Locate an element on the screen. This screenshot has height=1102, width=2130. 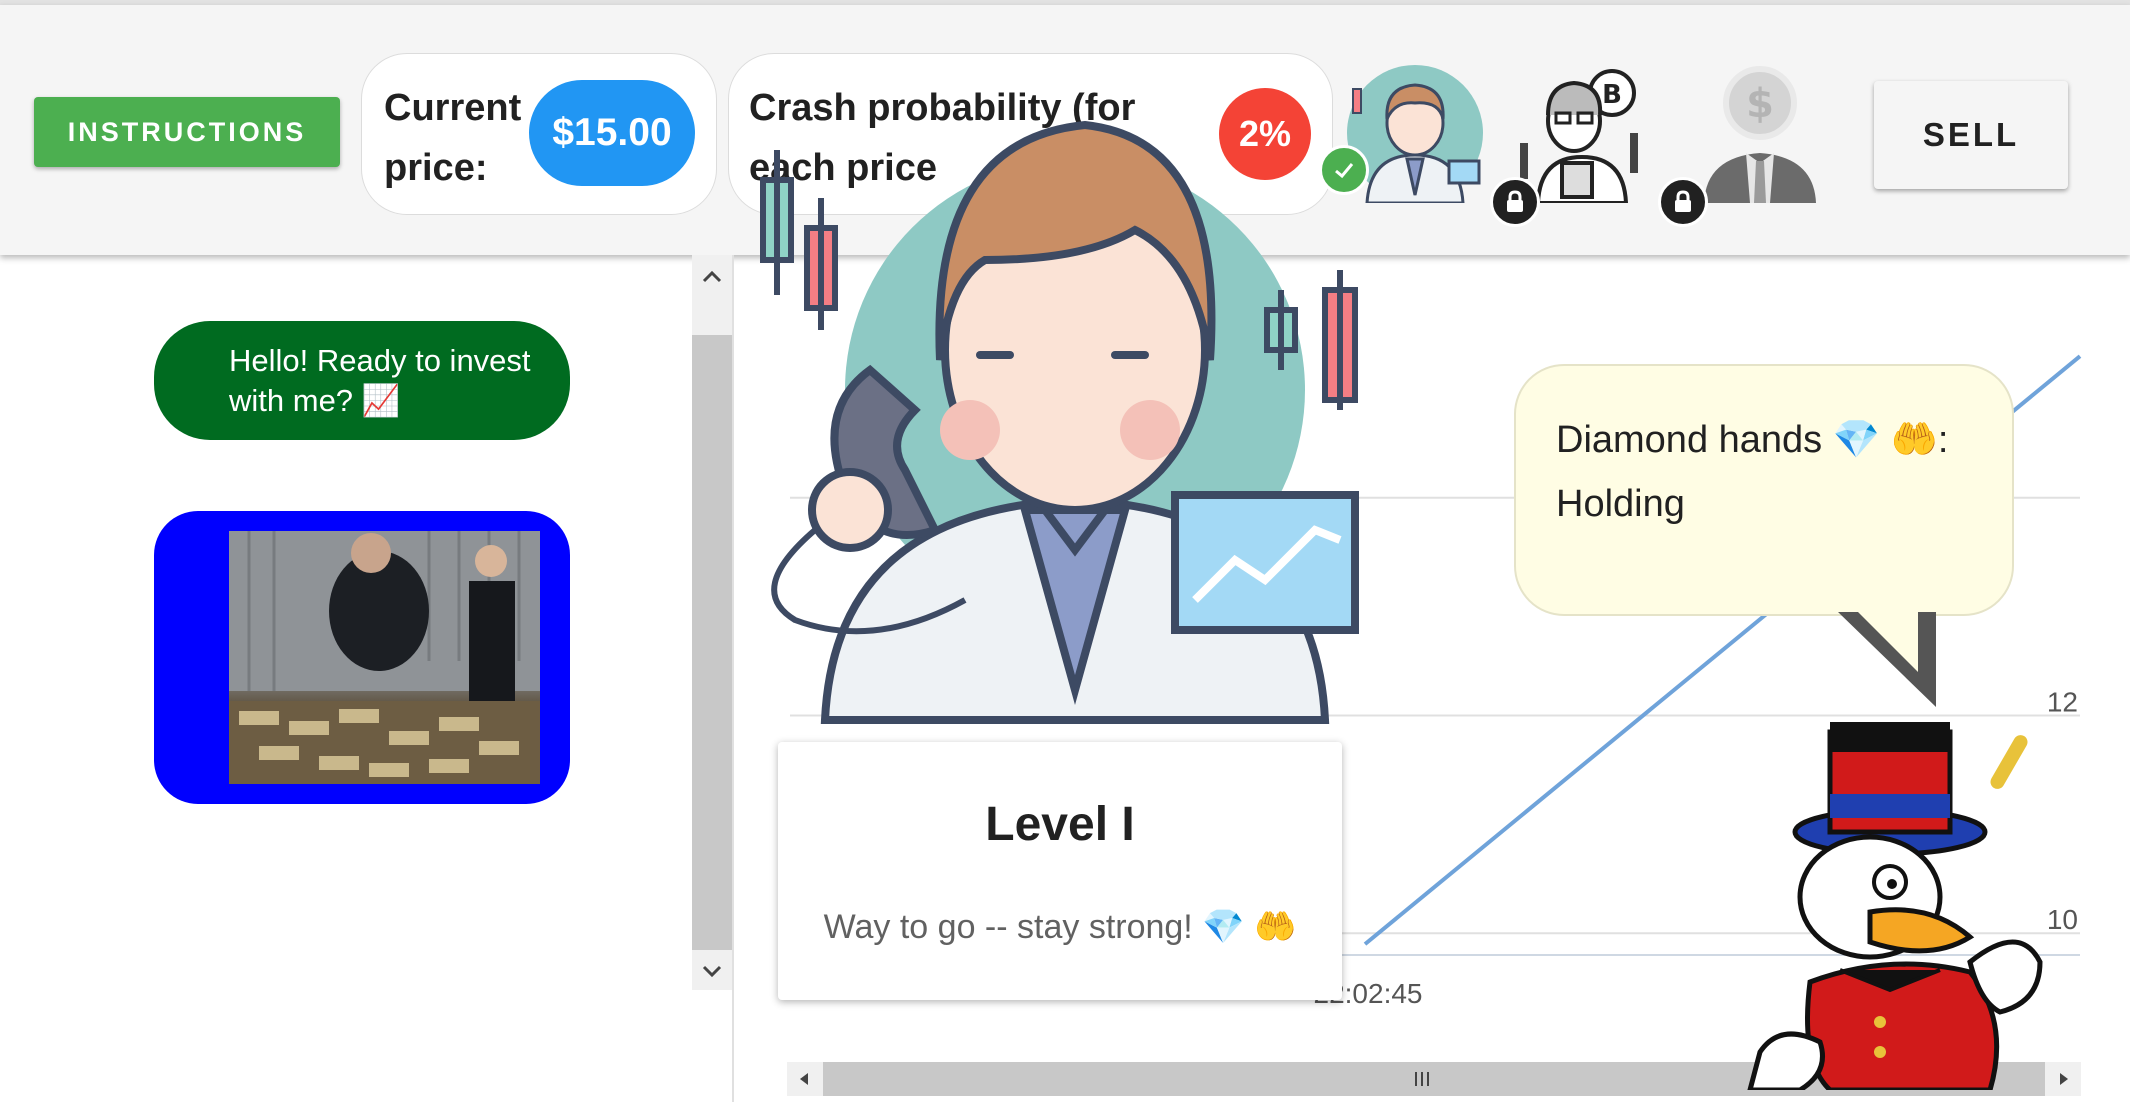
chat-scrollbar is located at coordinates (712, 622).